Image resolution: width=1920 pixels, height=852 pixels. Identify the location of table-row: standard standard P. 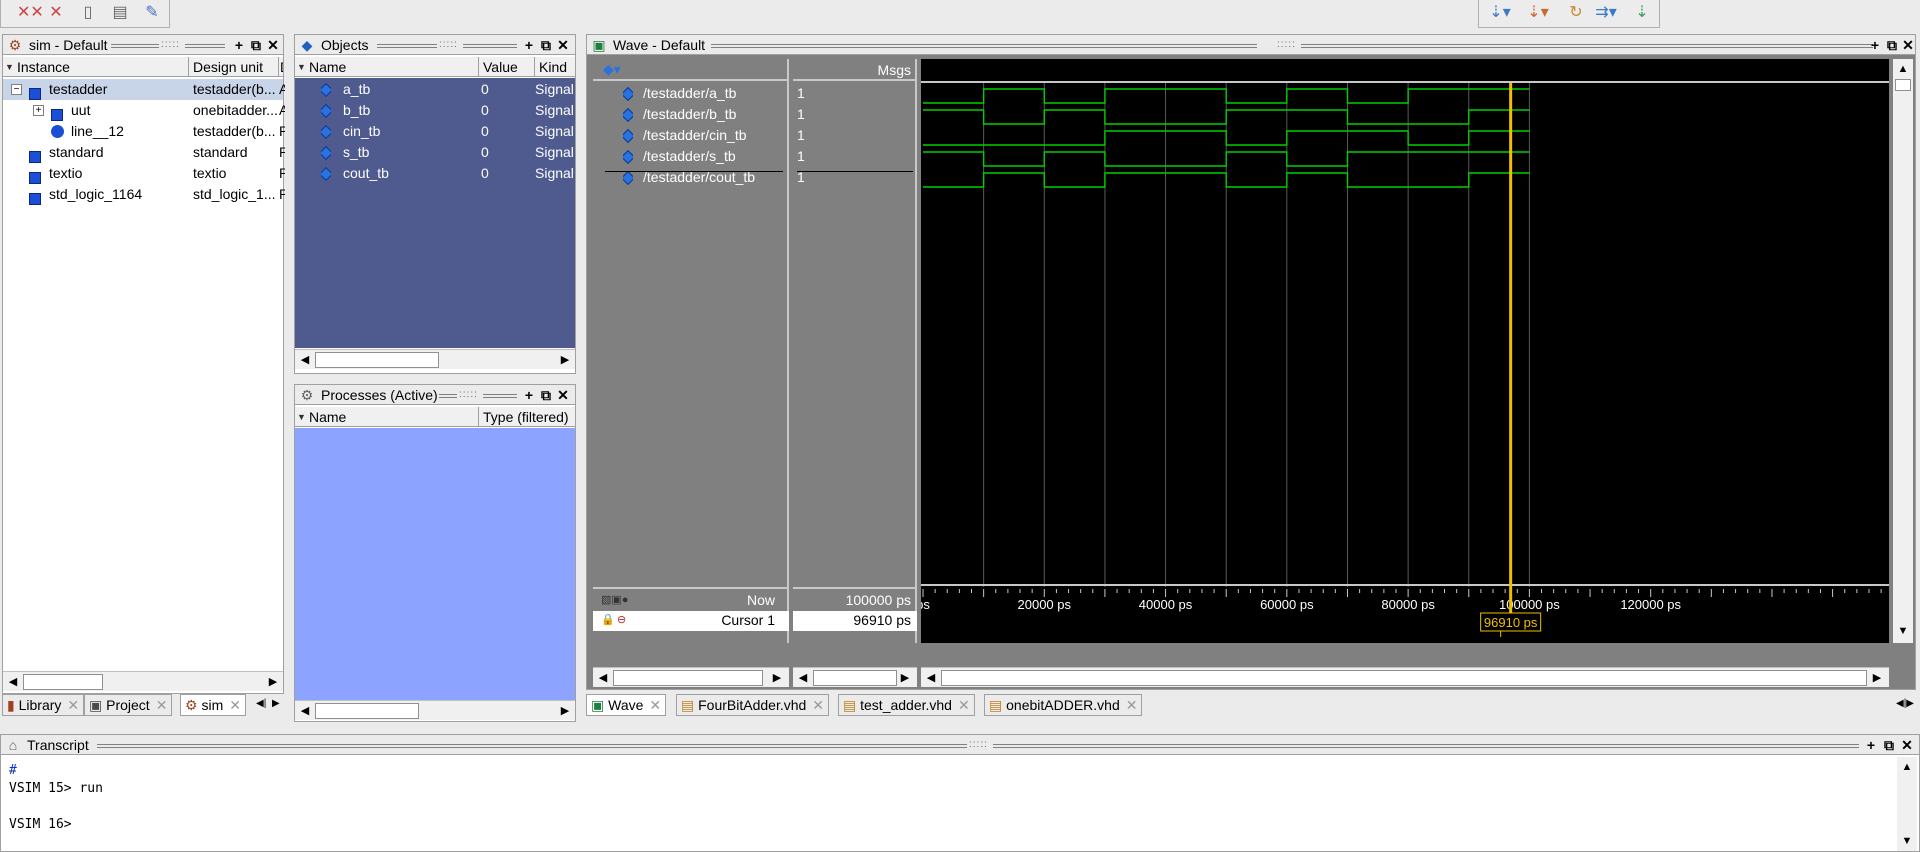
(144, 153).